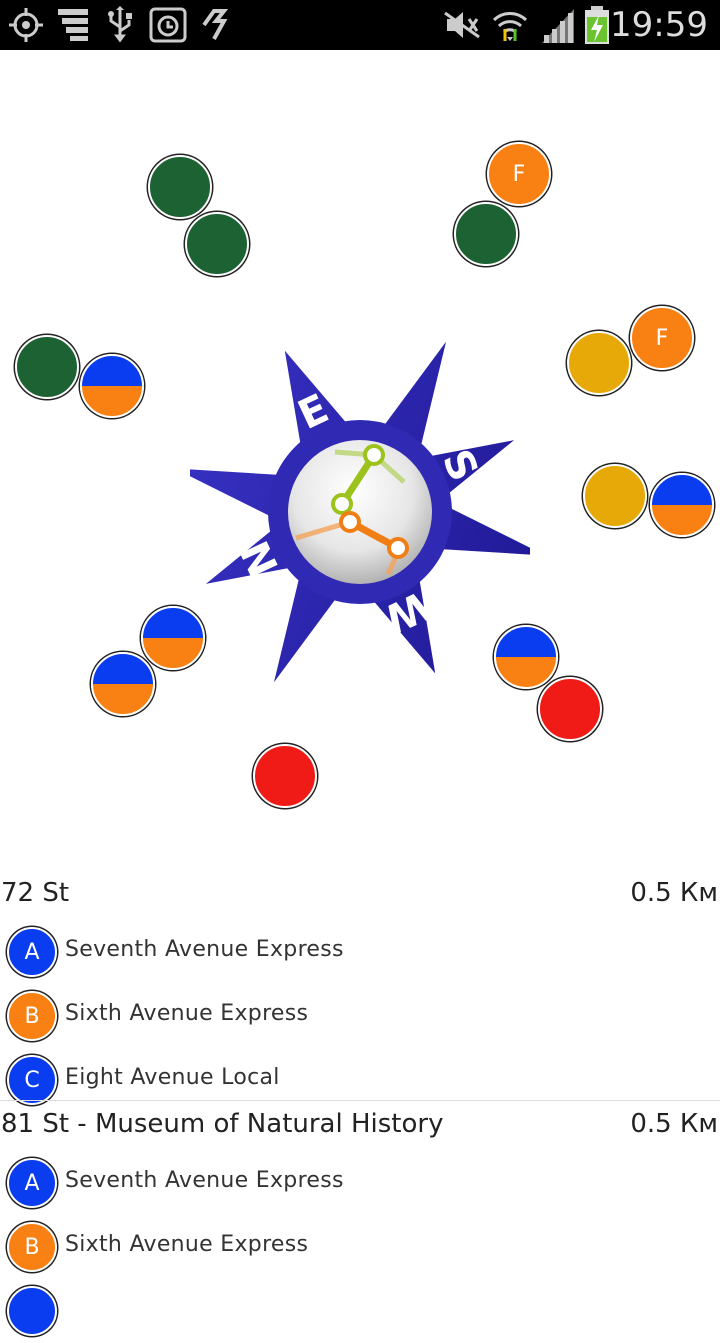 The height and width of the screenshot is (1343, 720). I want to click on wifi-icon, so click(510, 26).